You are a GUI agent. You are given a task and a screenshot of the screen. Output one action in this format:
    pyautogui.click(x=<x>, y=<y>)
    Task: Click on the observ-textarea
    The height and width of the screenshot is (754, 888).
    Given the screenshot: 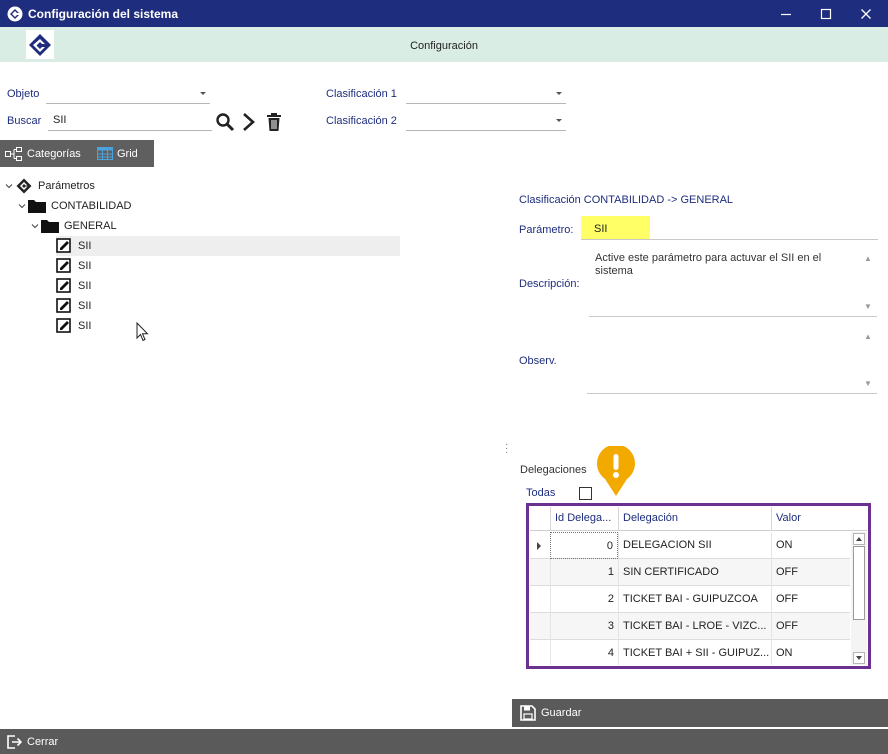 What is the action you would take?
    pyautogui.click(x=724, y=357)
    